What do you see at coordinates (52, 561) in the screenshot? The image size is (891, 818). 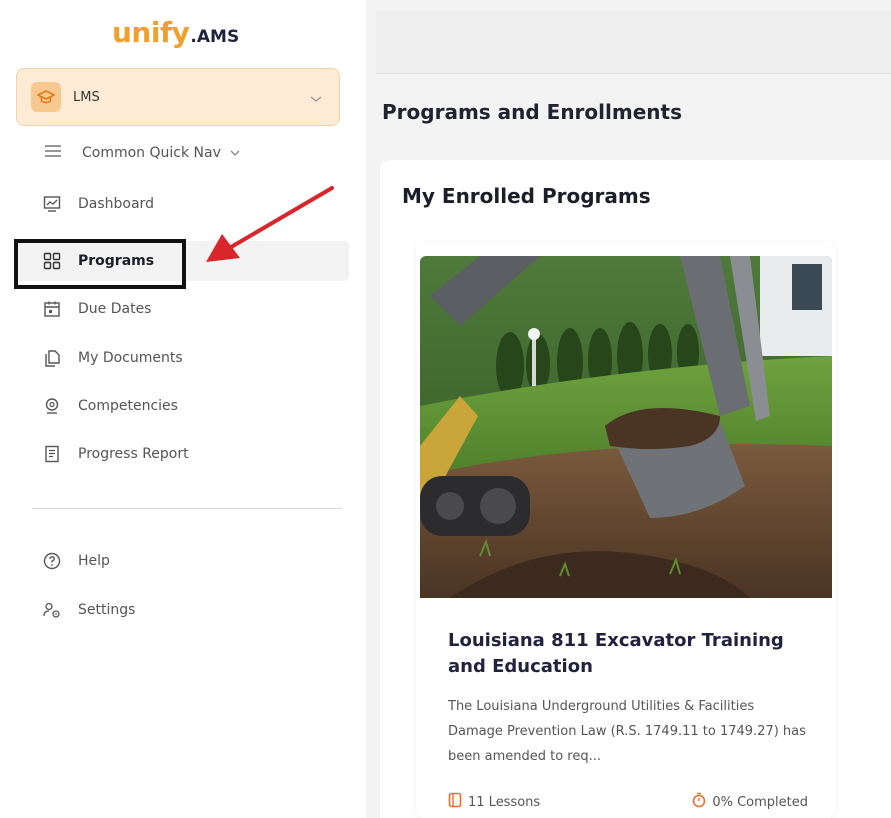 I see `help-circle-icon` at bounding box center [52, 561].